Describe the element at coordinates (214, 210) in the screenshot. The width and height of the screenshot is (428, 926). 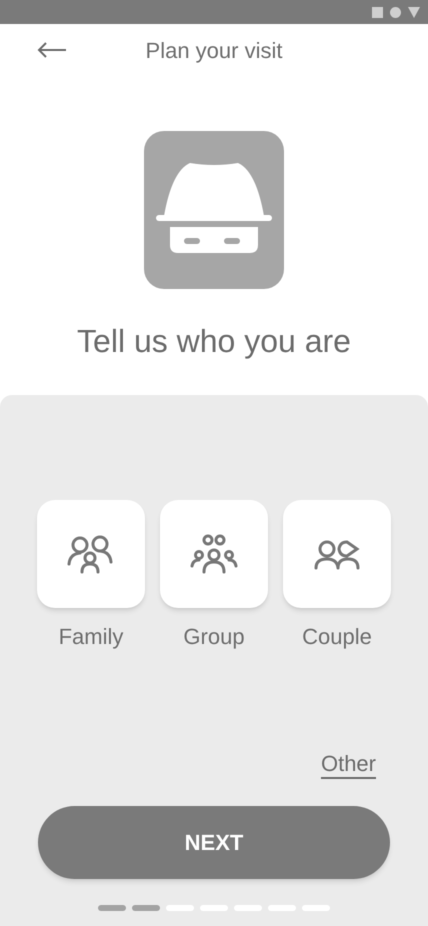
I see `hat-icon` at that location.